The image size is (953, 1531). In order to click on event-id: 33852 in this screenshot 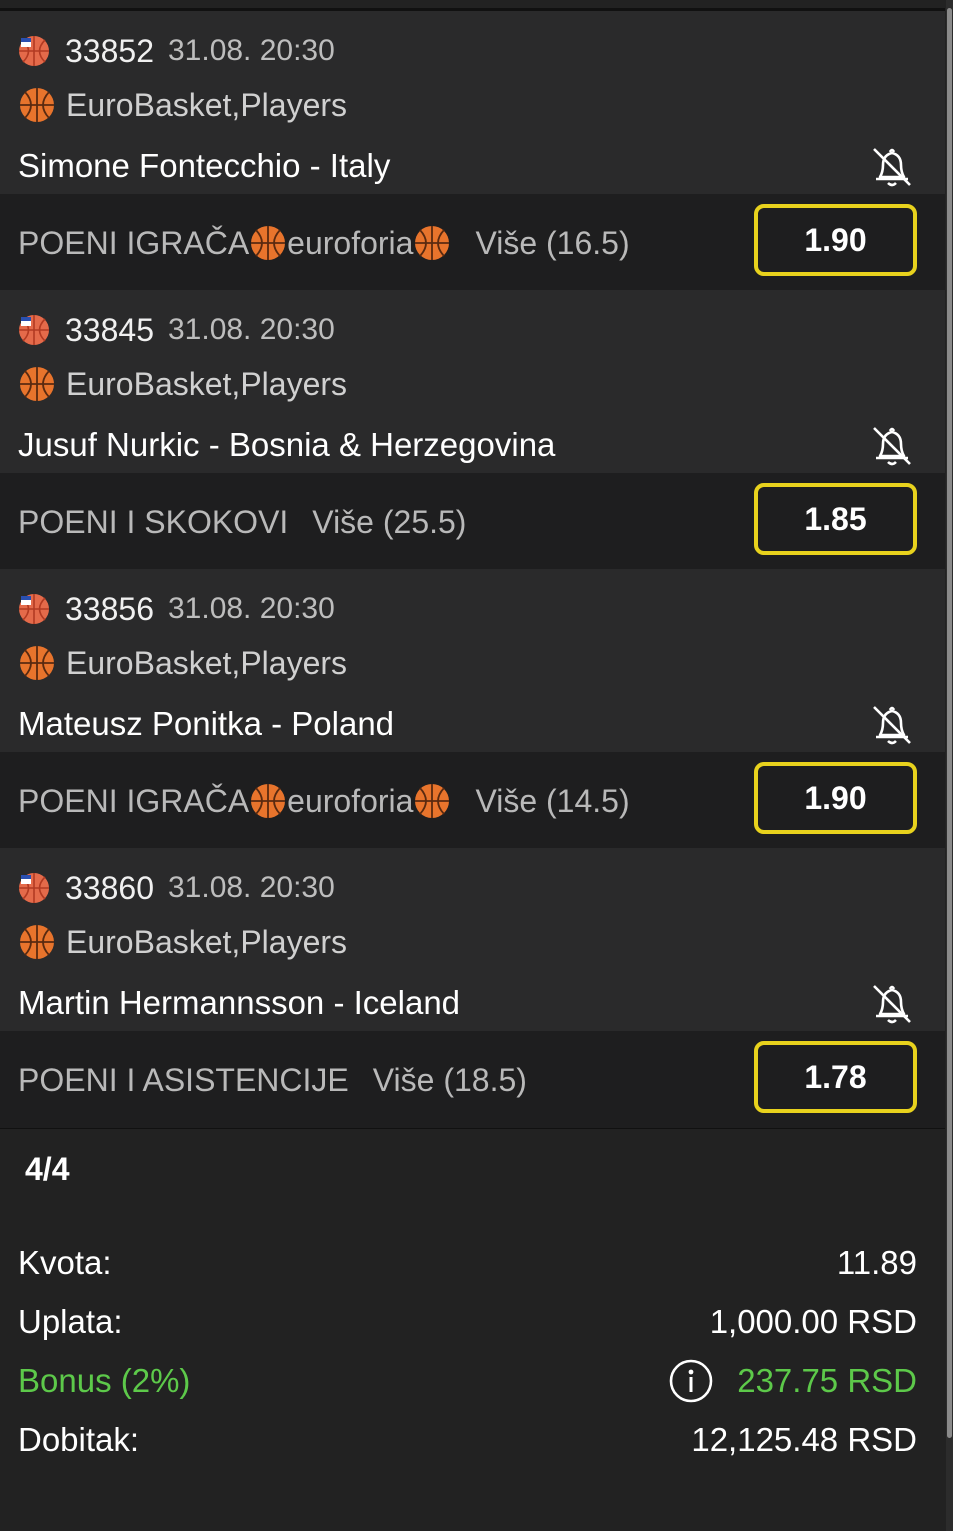, I will do `click(109, 50)`.